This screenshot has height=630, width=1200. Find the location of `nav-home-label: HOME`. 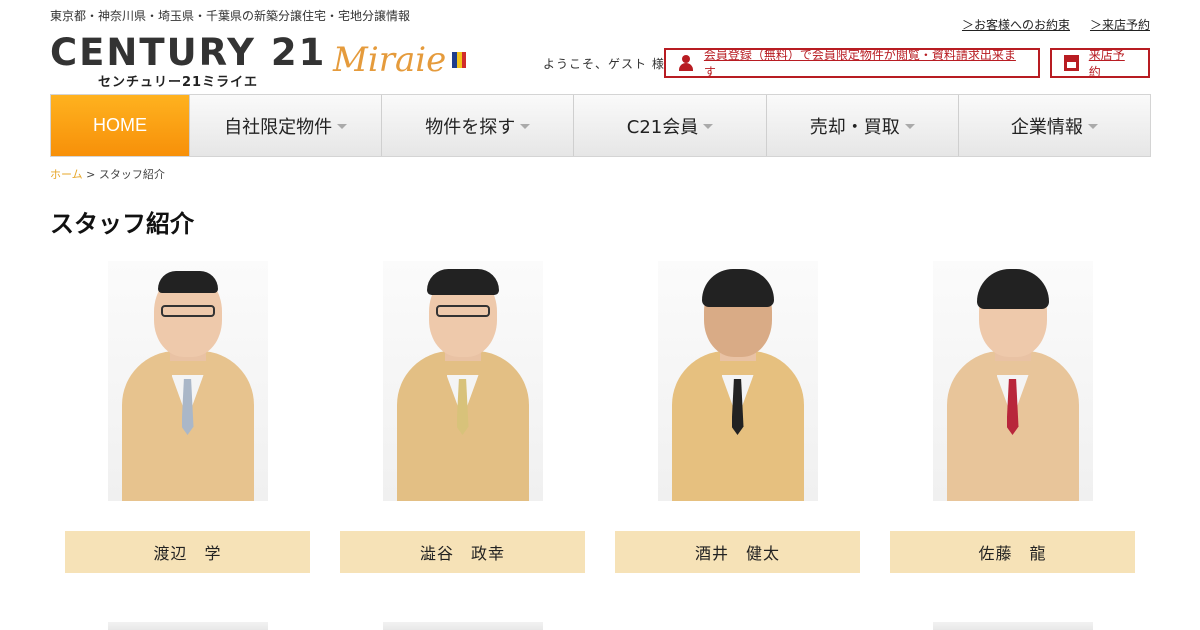

nav-home-label: HOME is located at coordinates (120, 125).